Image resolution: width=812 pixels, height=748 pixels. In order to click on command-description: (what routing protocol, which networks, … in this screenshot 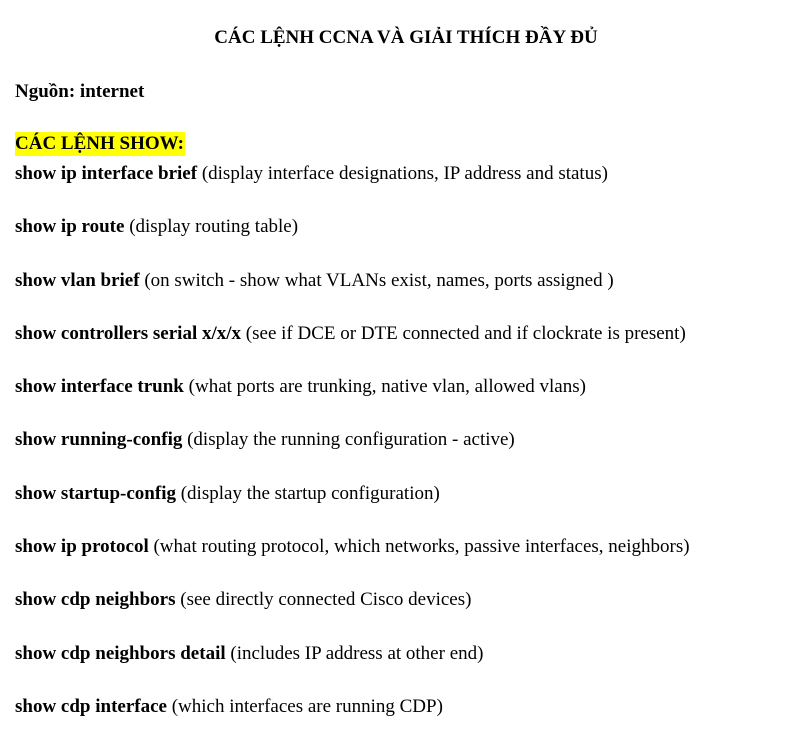, I will do `click(419, 547)`.